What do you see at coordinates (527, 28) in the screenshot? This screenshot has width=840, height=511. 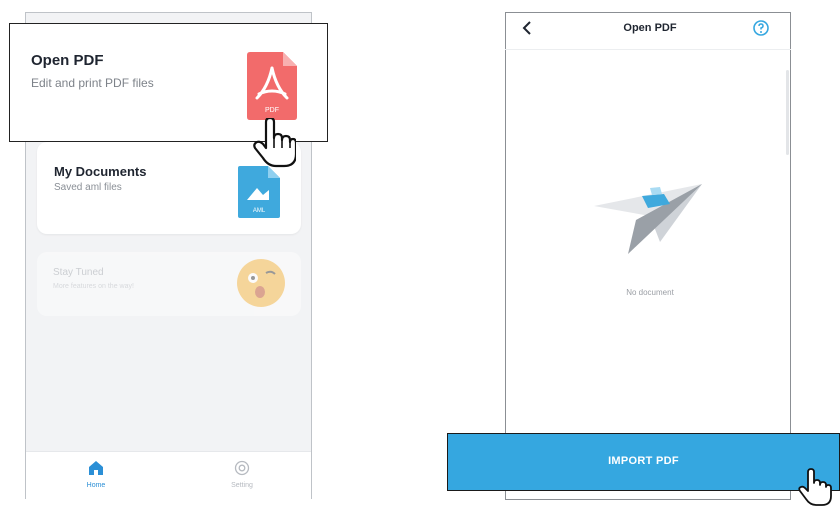 I see `back-chevron-icon` at bounding box center [527, 28].